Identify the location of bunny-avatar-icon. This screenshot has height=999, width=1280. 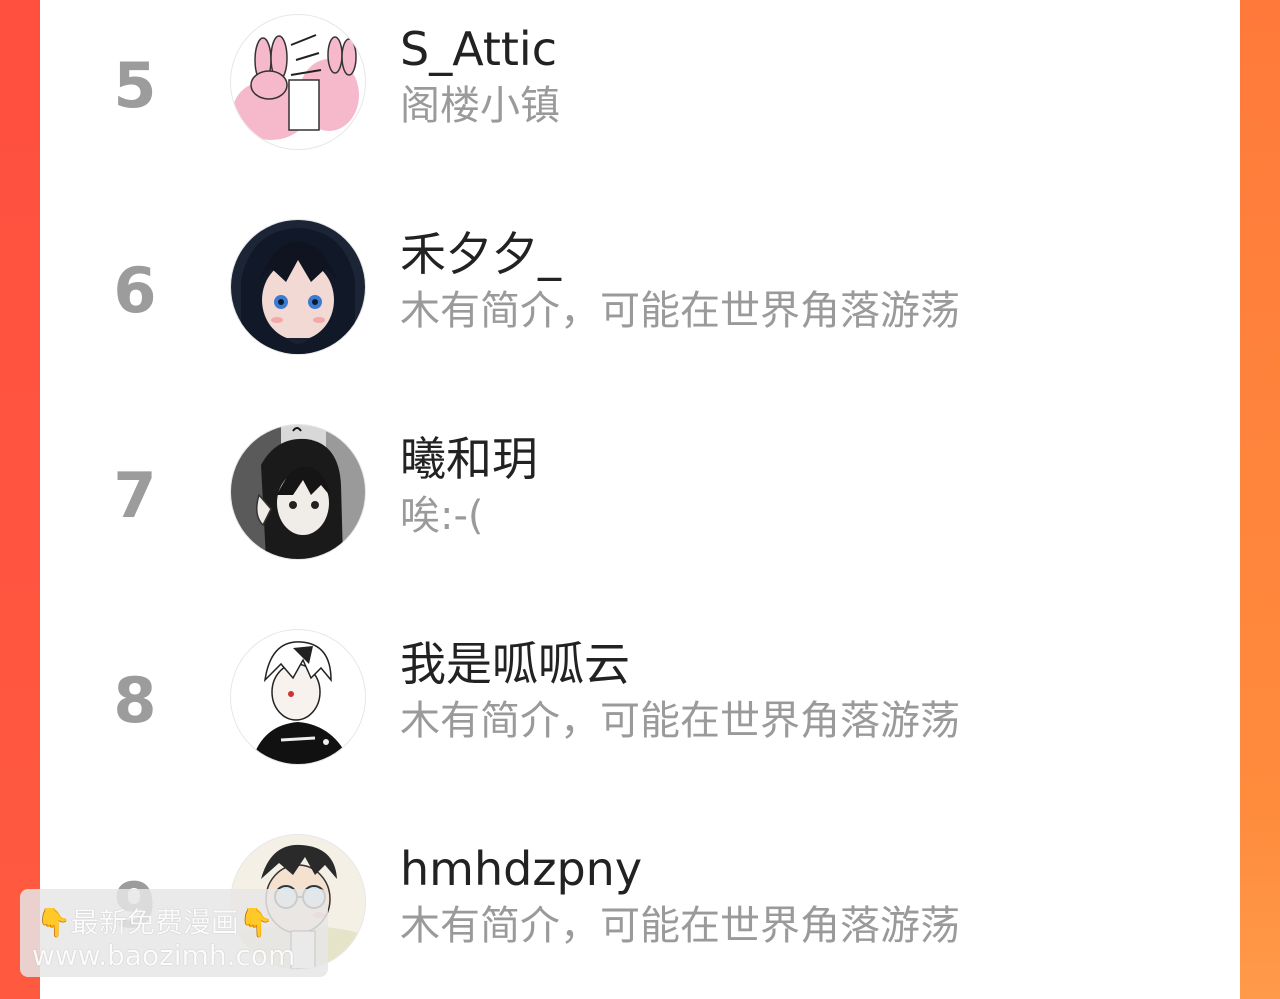
(298, 82).